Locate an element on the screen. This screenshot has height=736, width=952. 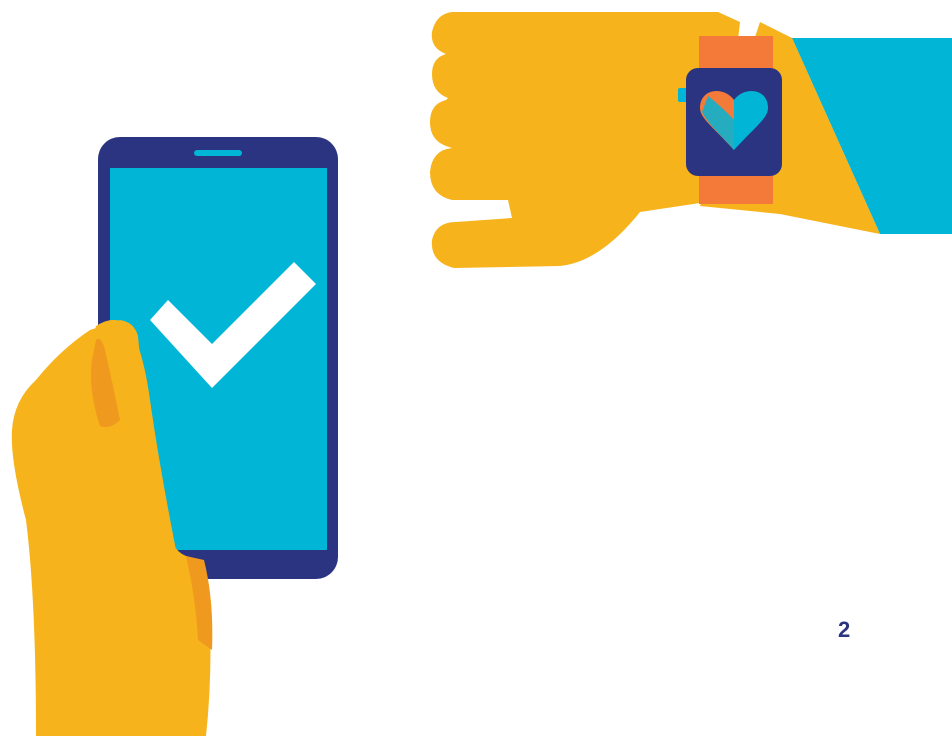
phone-speaker is located at coordinates (218, 153).